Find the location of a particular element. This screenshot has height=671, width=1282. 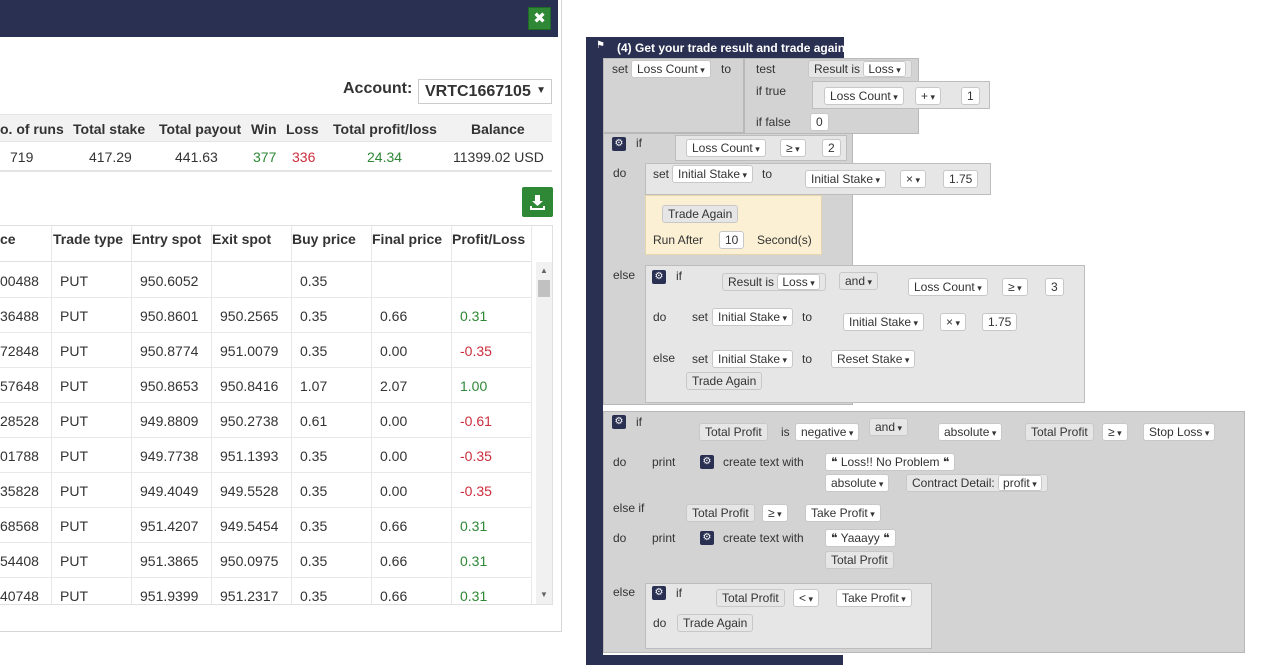

header-win: Win is located at coordinates (264, 129).